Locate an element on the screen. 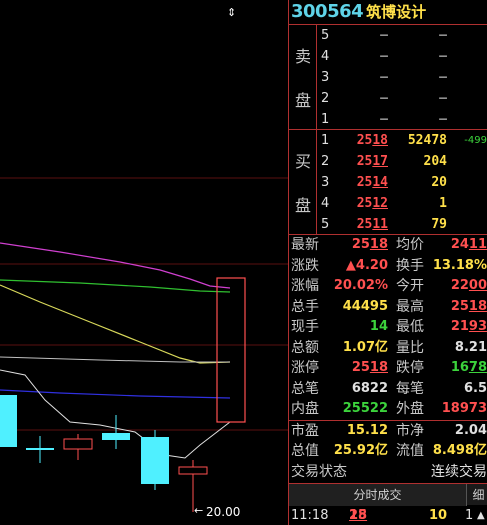  latest-label: 最新 is located at coordinates (305, 245).